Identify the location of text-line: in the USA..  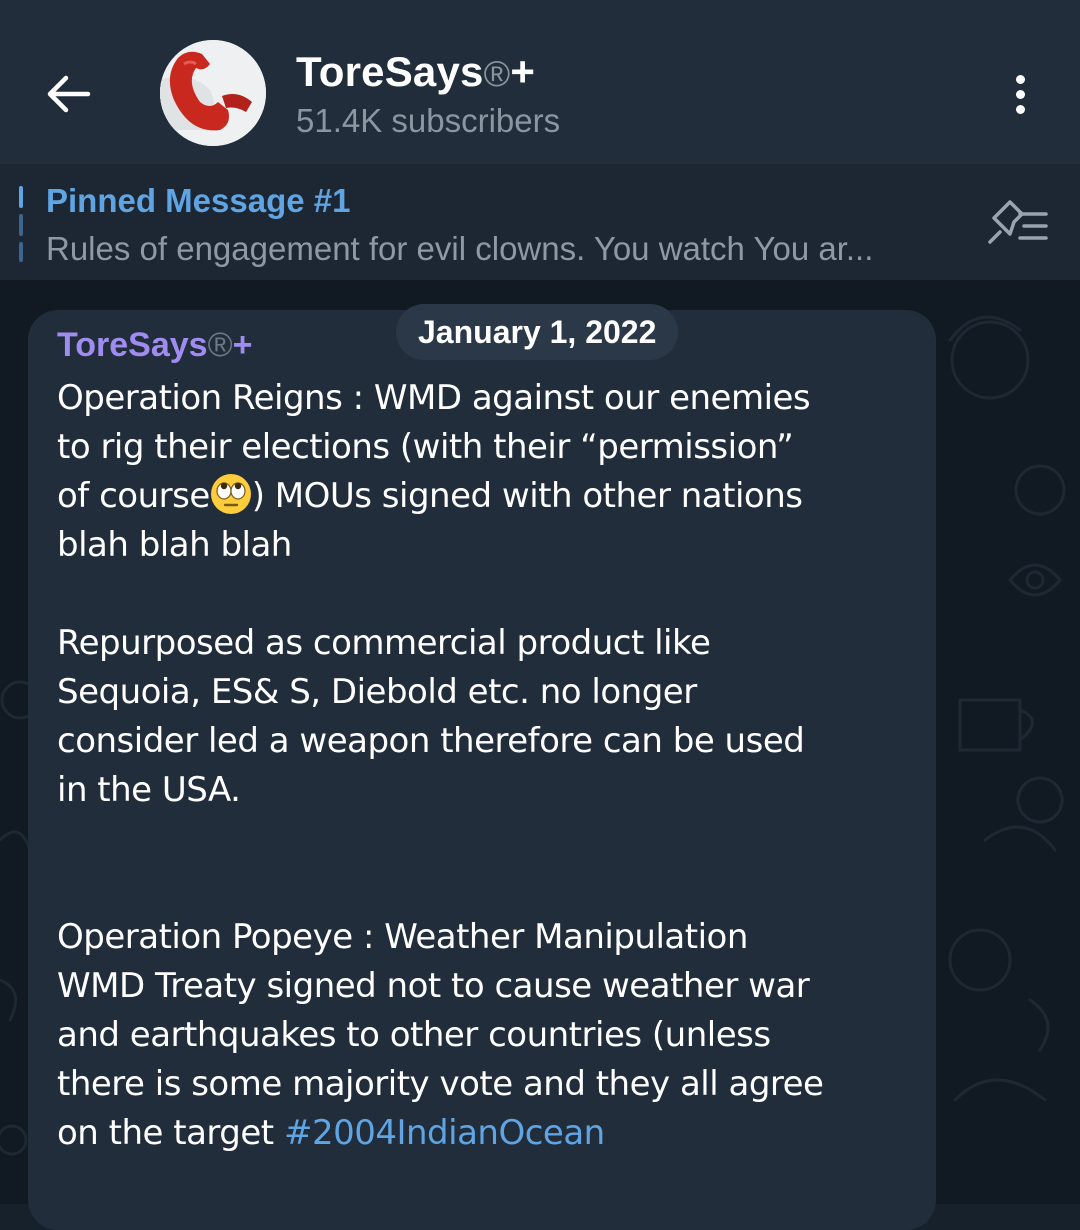
(149, 790).